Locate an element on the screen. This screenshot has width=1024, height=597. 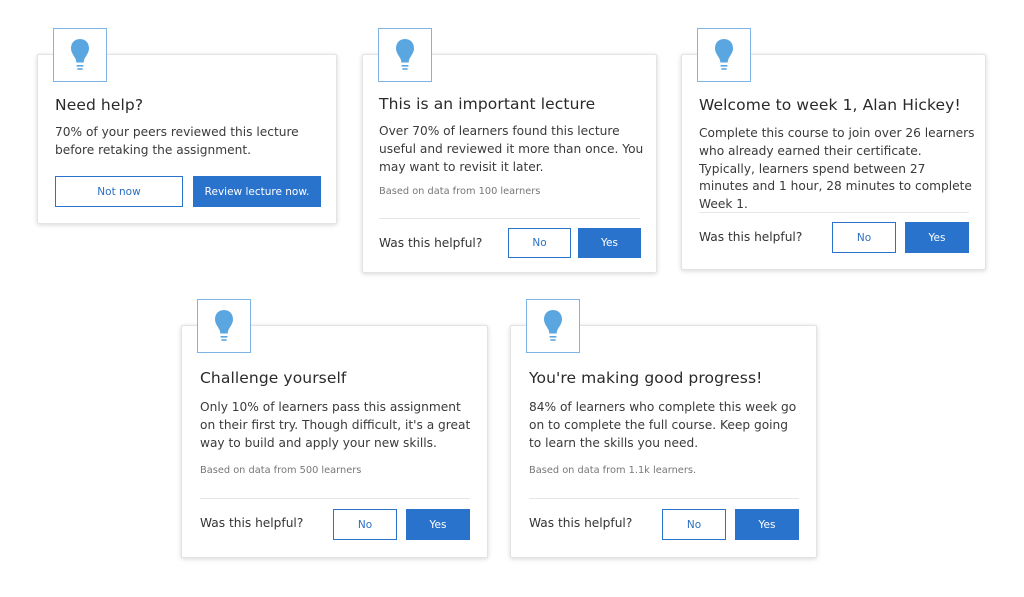
data-source-note: Based on data from 100 learners is located at coordinates (460, 191).